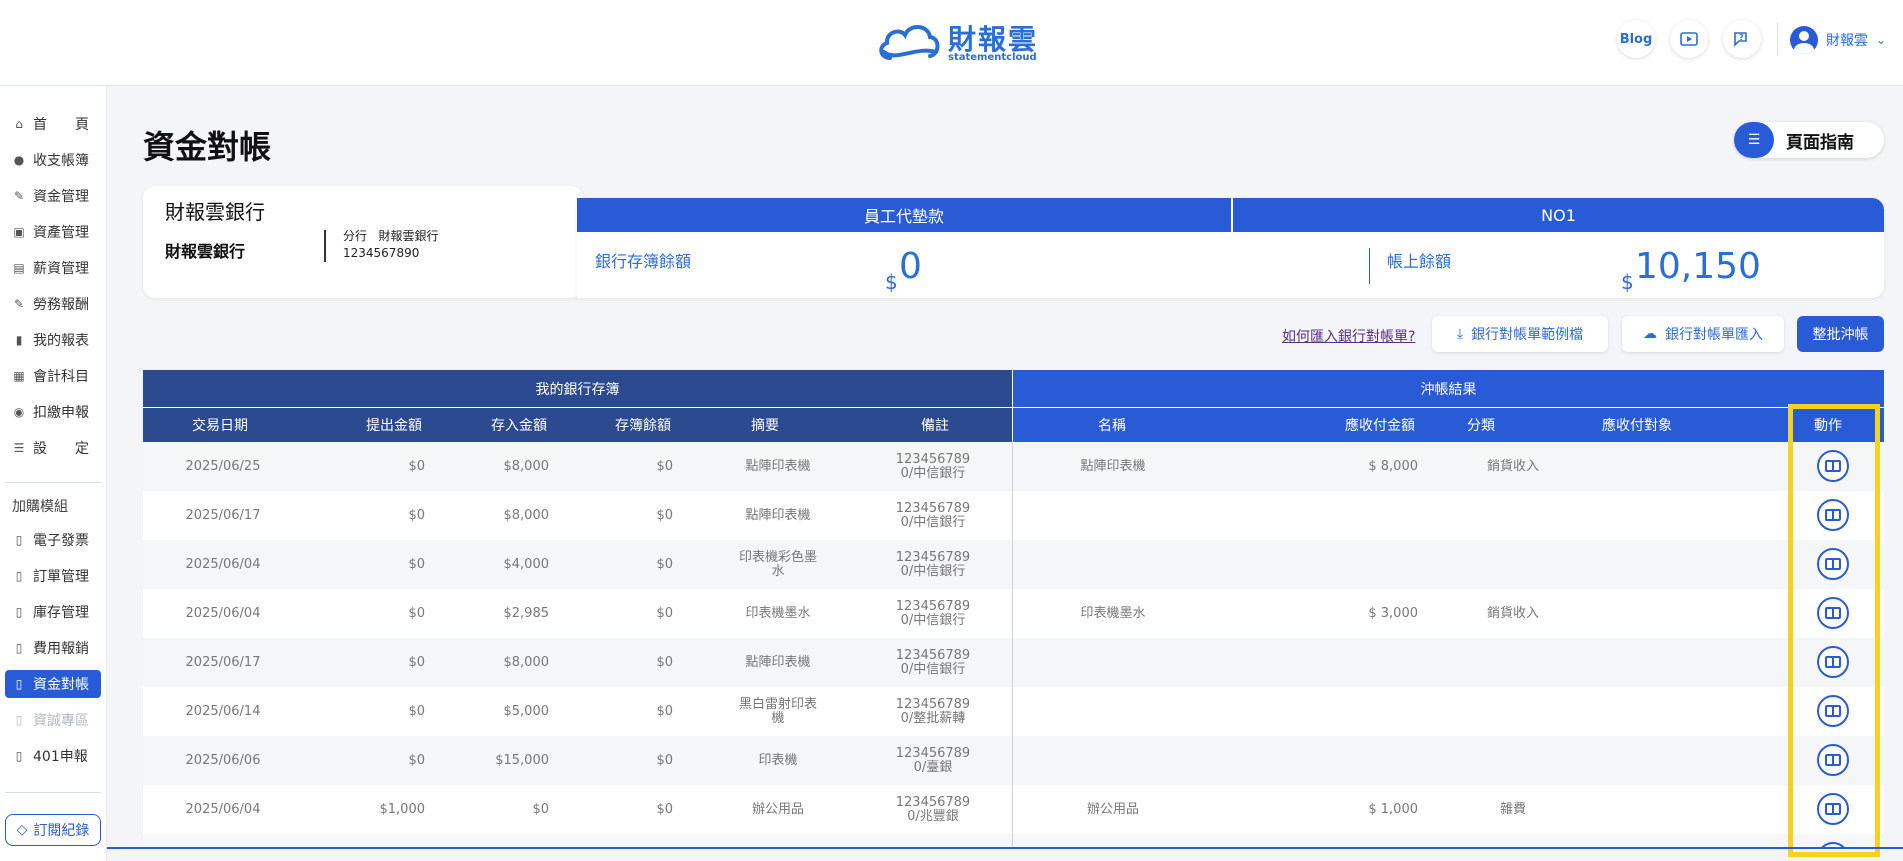 This screenshot has height=861, width=1903. Describe the element at coordinates (53, 720) in the screenshot. I see `sidebar-item-pwc: ▯ 資誠專區` at that location.